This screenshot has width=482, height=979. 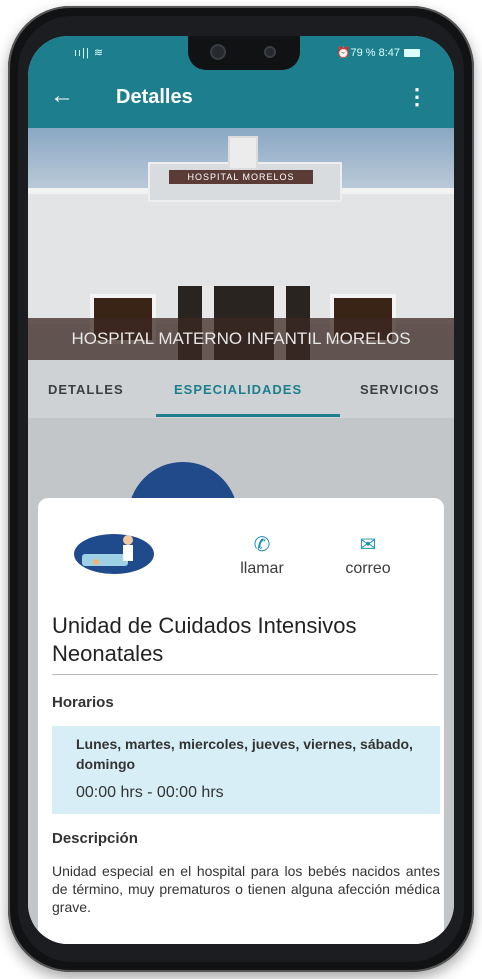 What do you see at coordinates (114, 554) in the screenshot?
I see `neonatal-illustration` at bounding box center [114, 554].